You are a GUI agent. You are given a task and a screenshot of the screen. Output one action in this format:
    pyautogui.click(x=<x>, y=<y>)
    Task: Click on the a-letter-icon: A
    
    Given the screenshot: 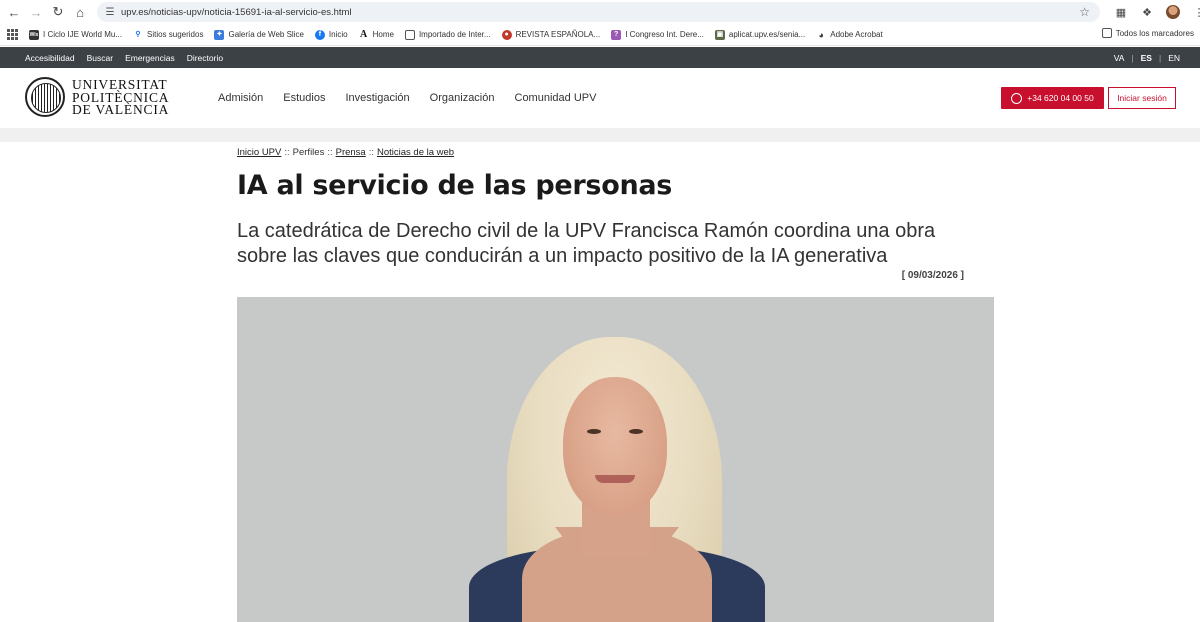 What is the action you would take?
    pyautogui.click(x=363, y=34)
    